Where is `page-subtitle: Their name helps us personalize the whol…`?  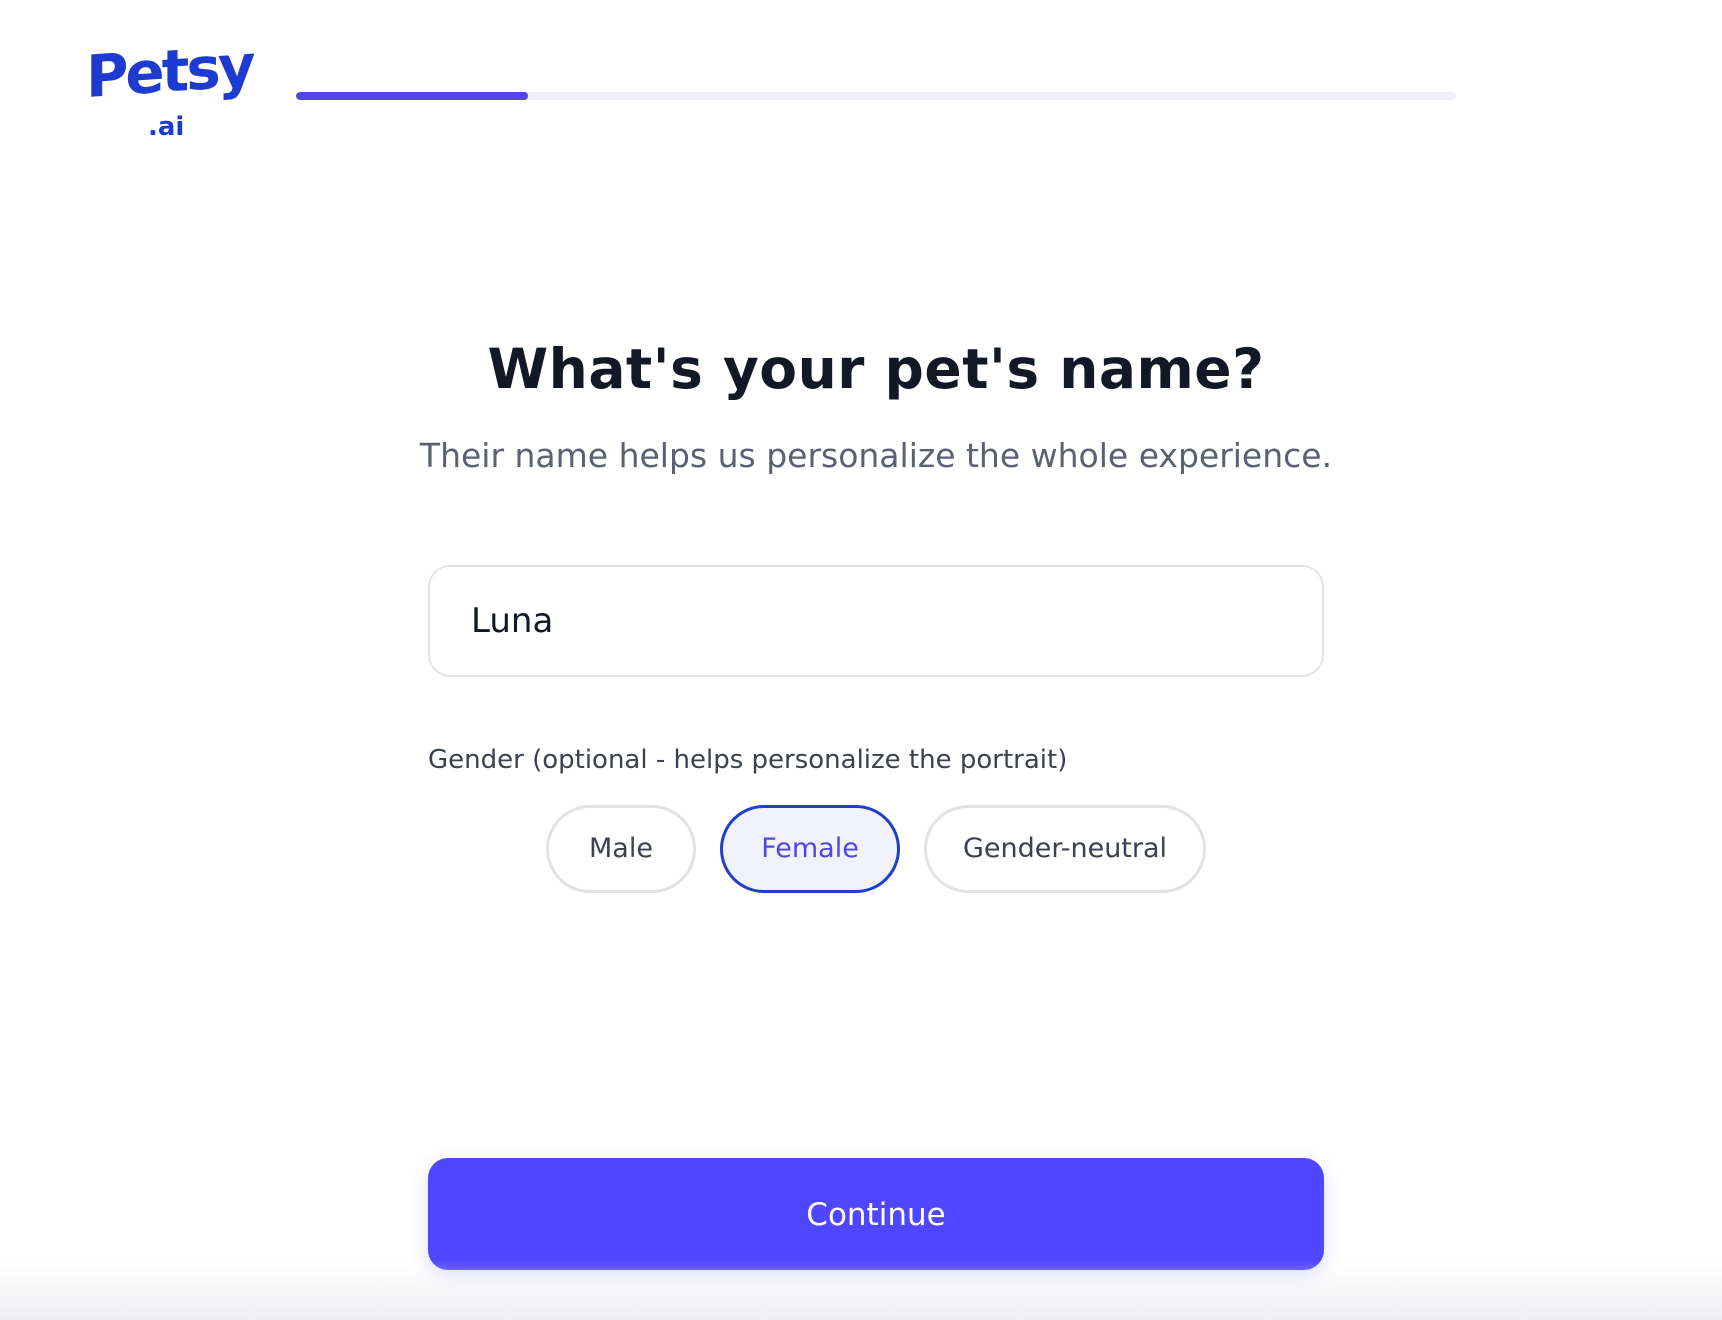
page-subtitle: Their name helps us personalize the whol… is located at coordinates (876, 455).